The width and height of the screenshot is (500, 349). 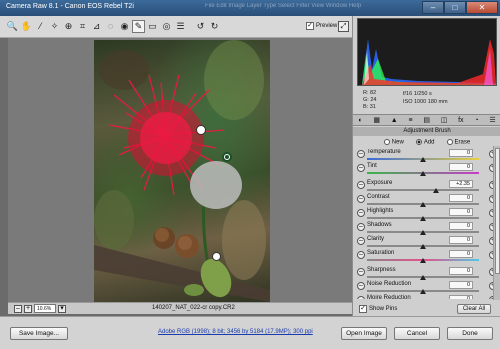 What do you see at coordinates (417, 333) in the screenshot?
I see `cancel-button: Cancel` at bounding box center [417, 333].